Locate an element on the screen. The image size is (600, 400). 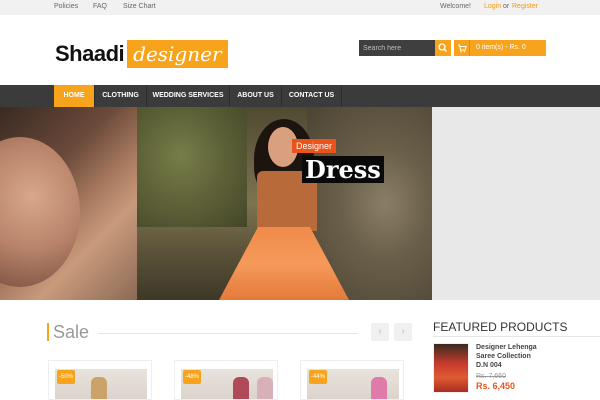
faq-link: FAQ is located at coordinates (100, 6).